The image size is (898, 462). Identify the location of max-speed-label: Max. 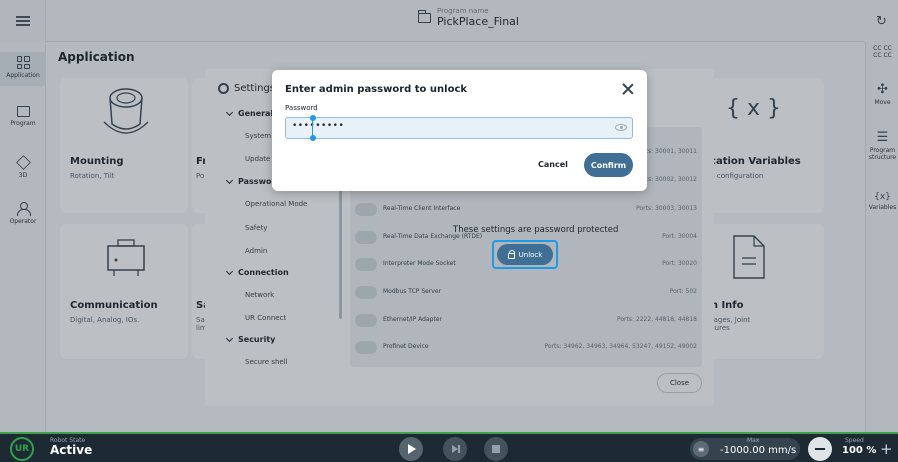
(753, 440).